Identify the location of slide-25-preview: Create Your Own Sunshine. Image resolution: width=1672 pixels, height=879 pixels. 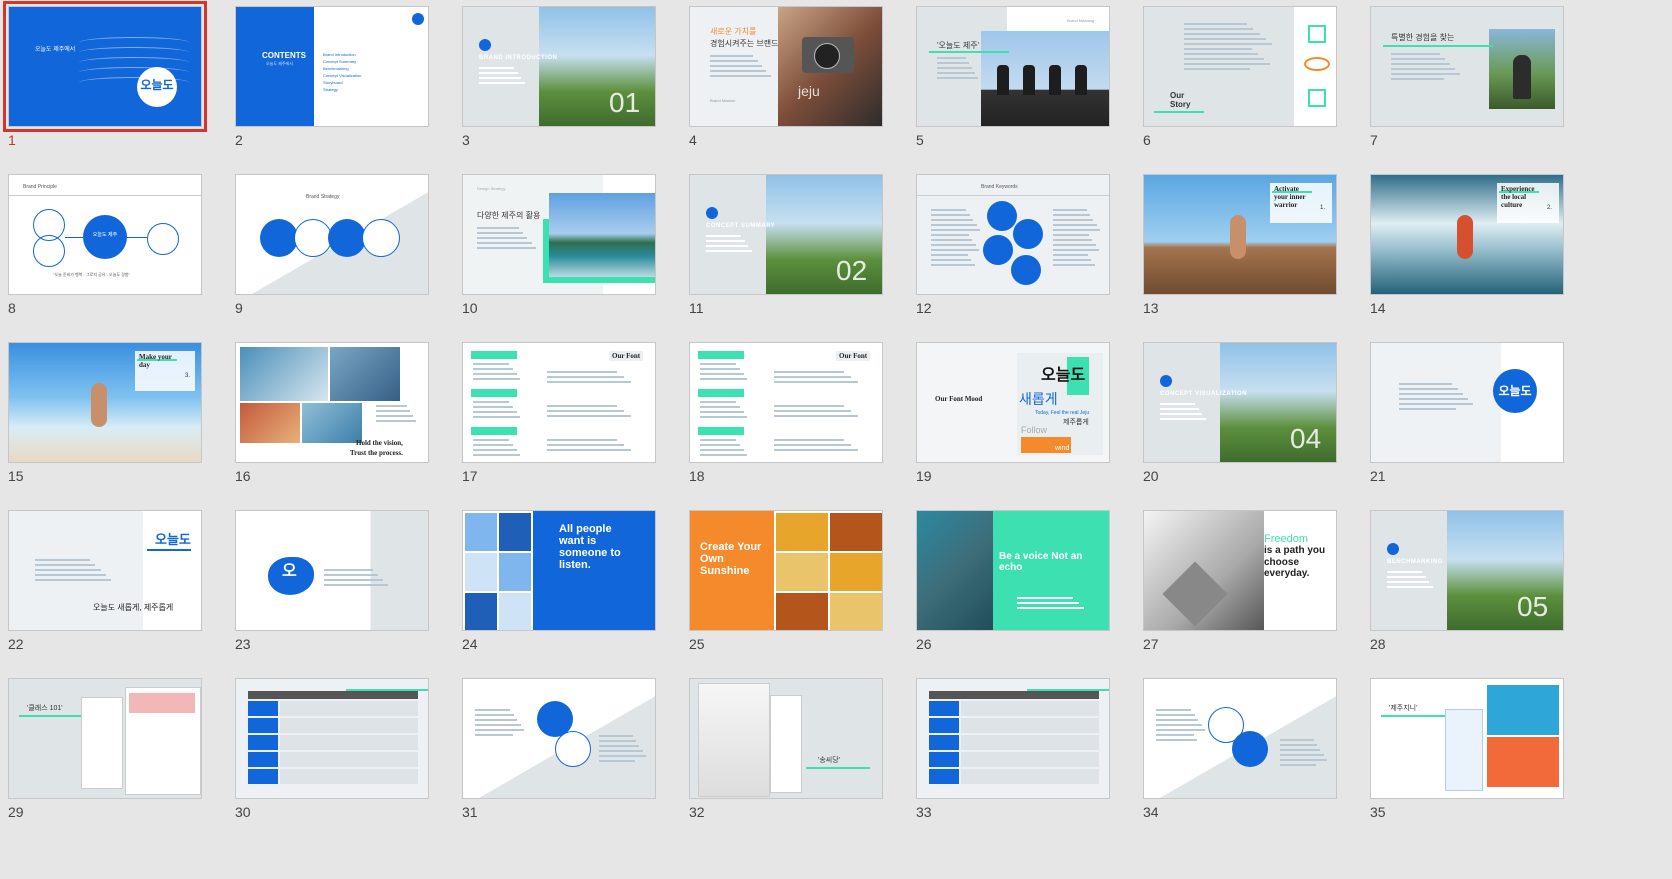
(786, 570).